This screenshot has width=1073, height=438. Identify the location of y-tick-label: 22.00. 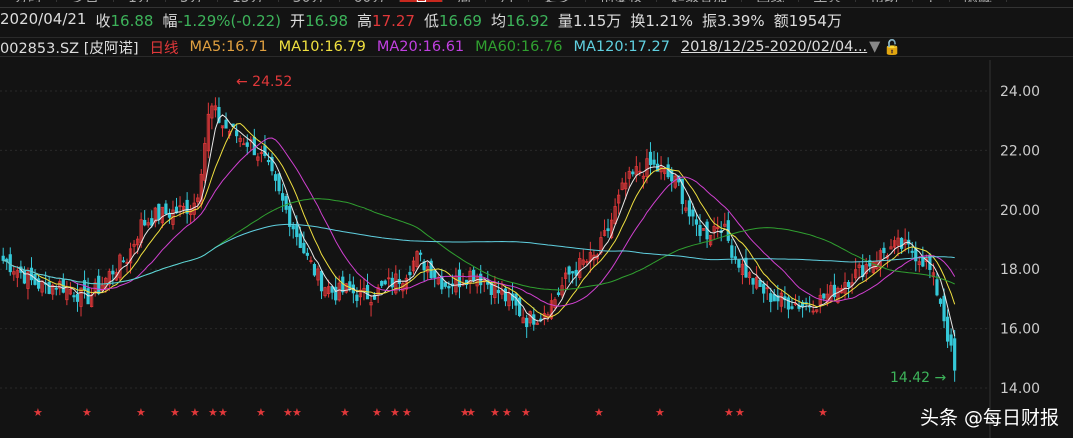
(1020, 151).